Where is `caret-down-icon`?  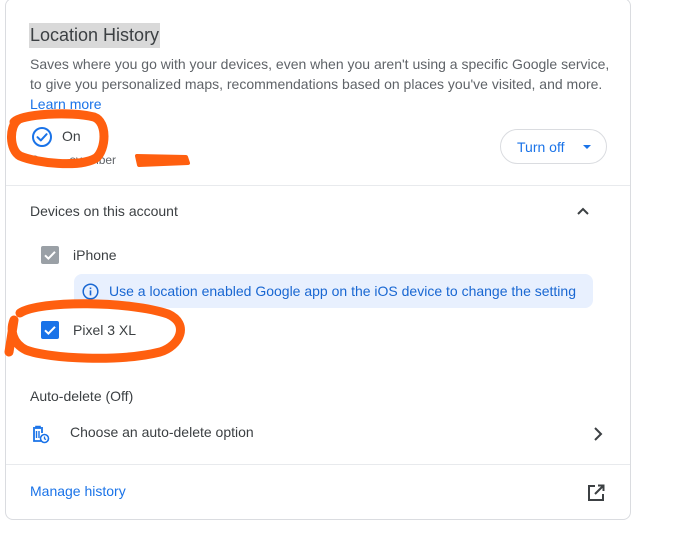
caret-down-icon is located at coordinates (587, 147).